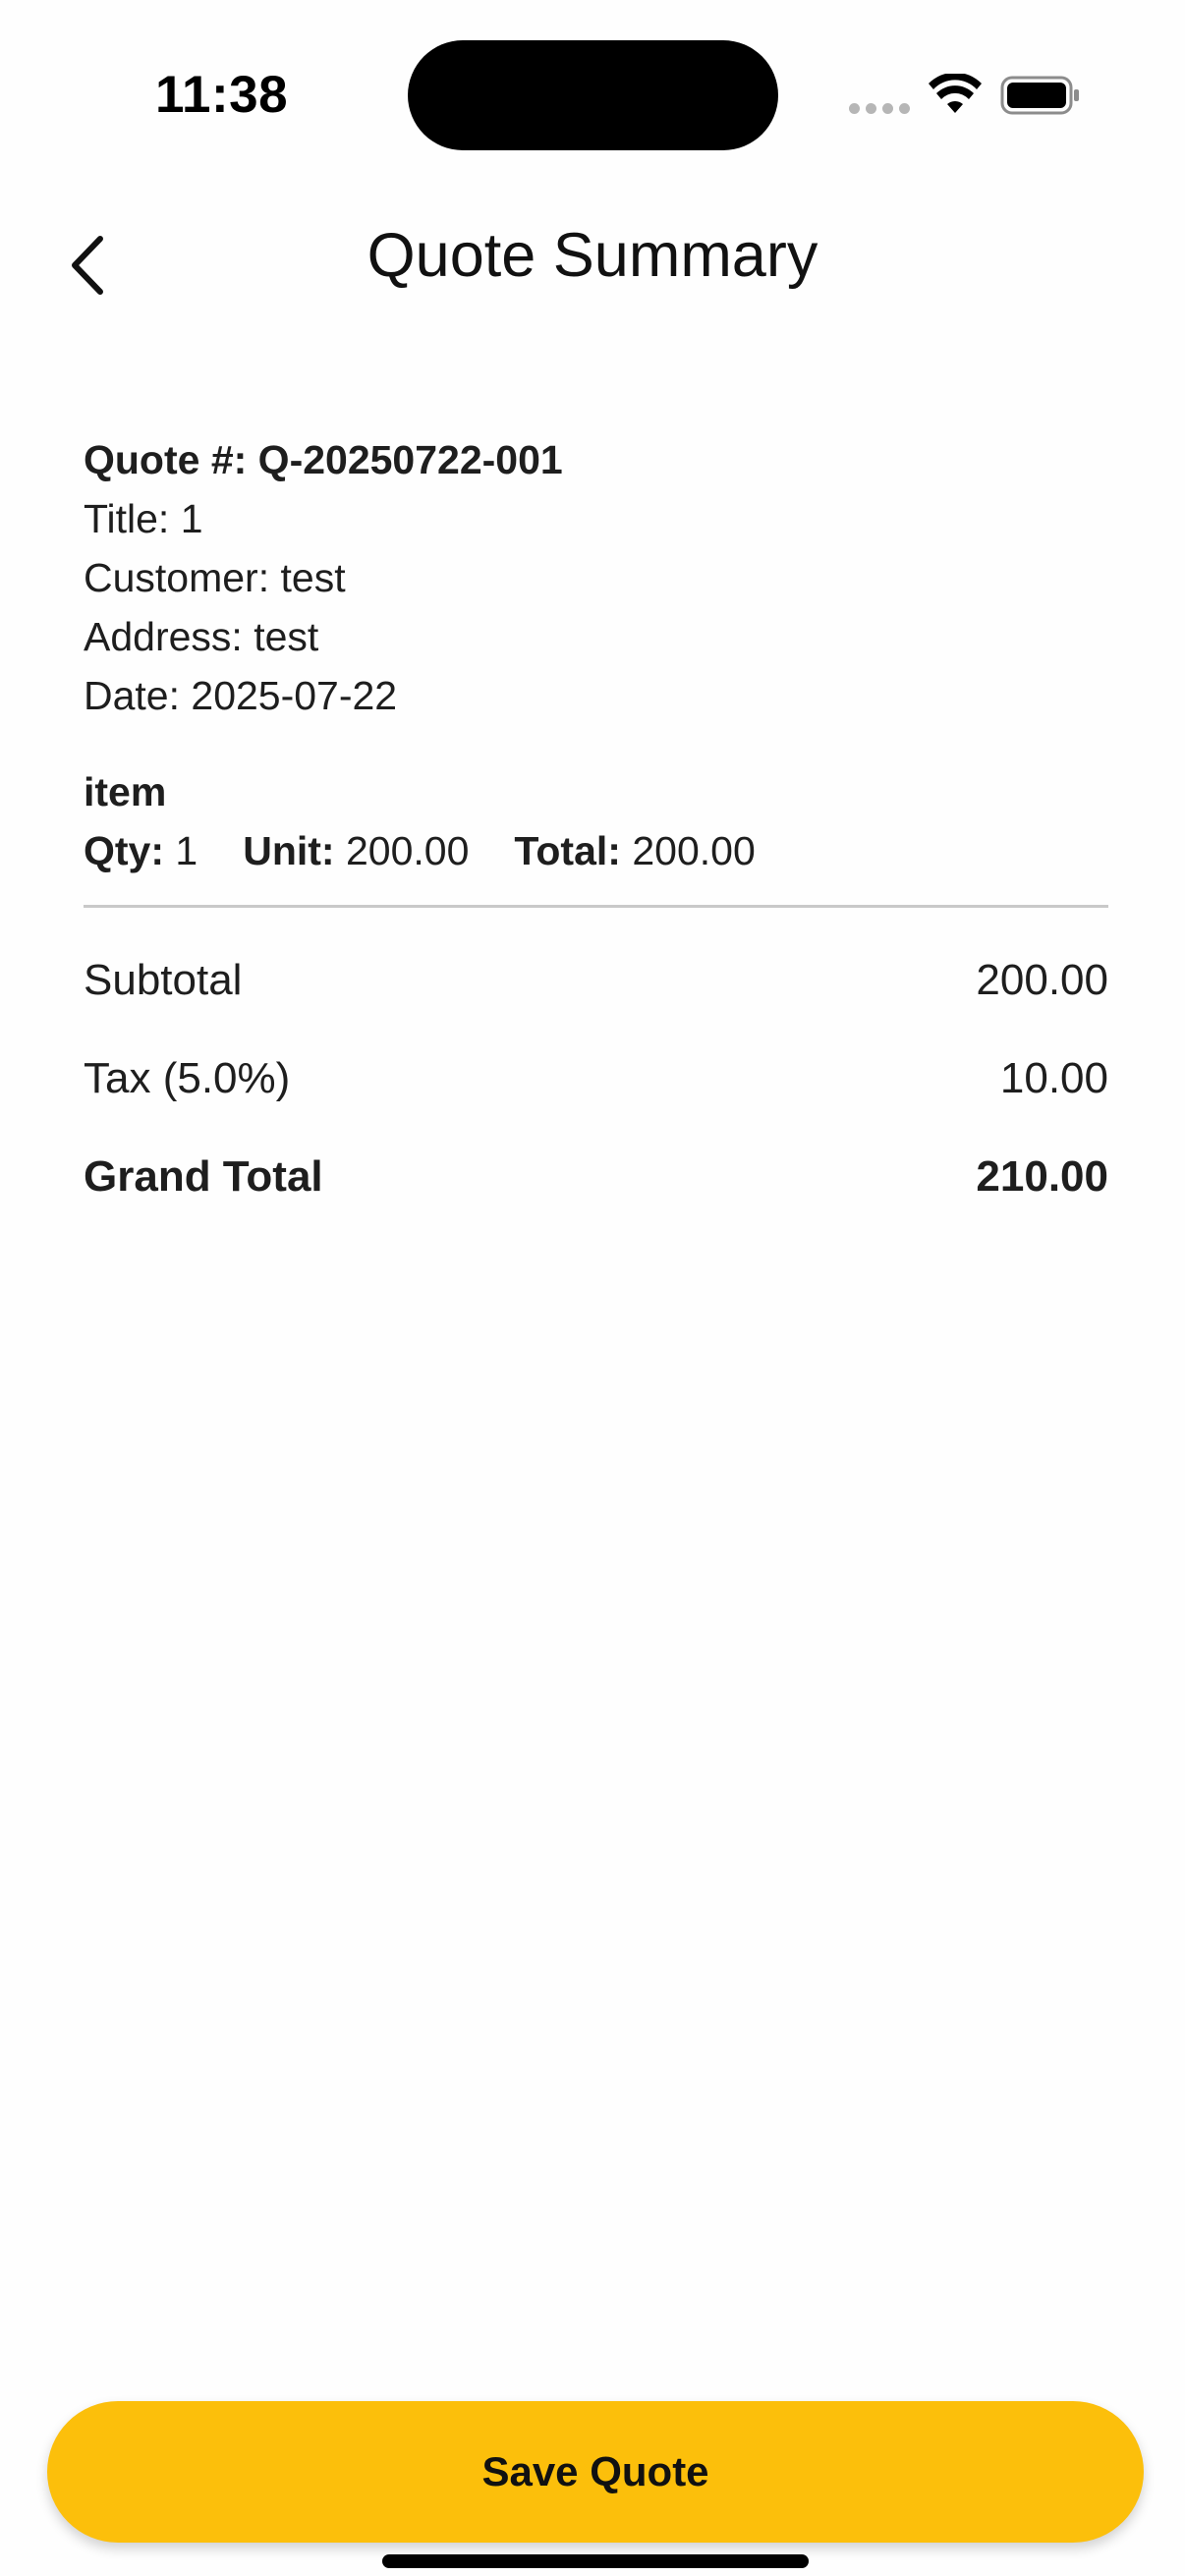  I want to click on save-quote-button: Save Quote, so click(596, 2472).